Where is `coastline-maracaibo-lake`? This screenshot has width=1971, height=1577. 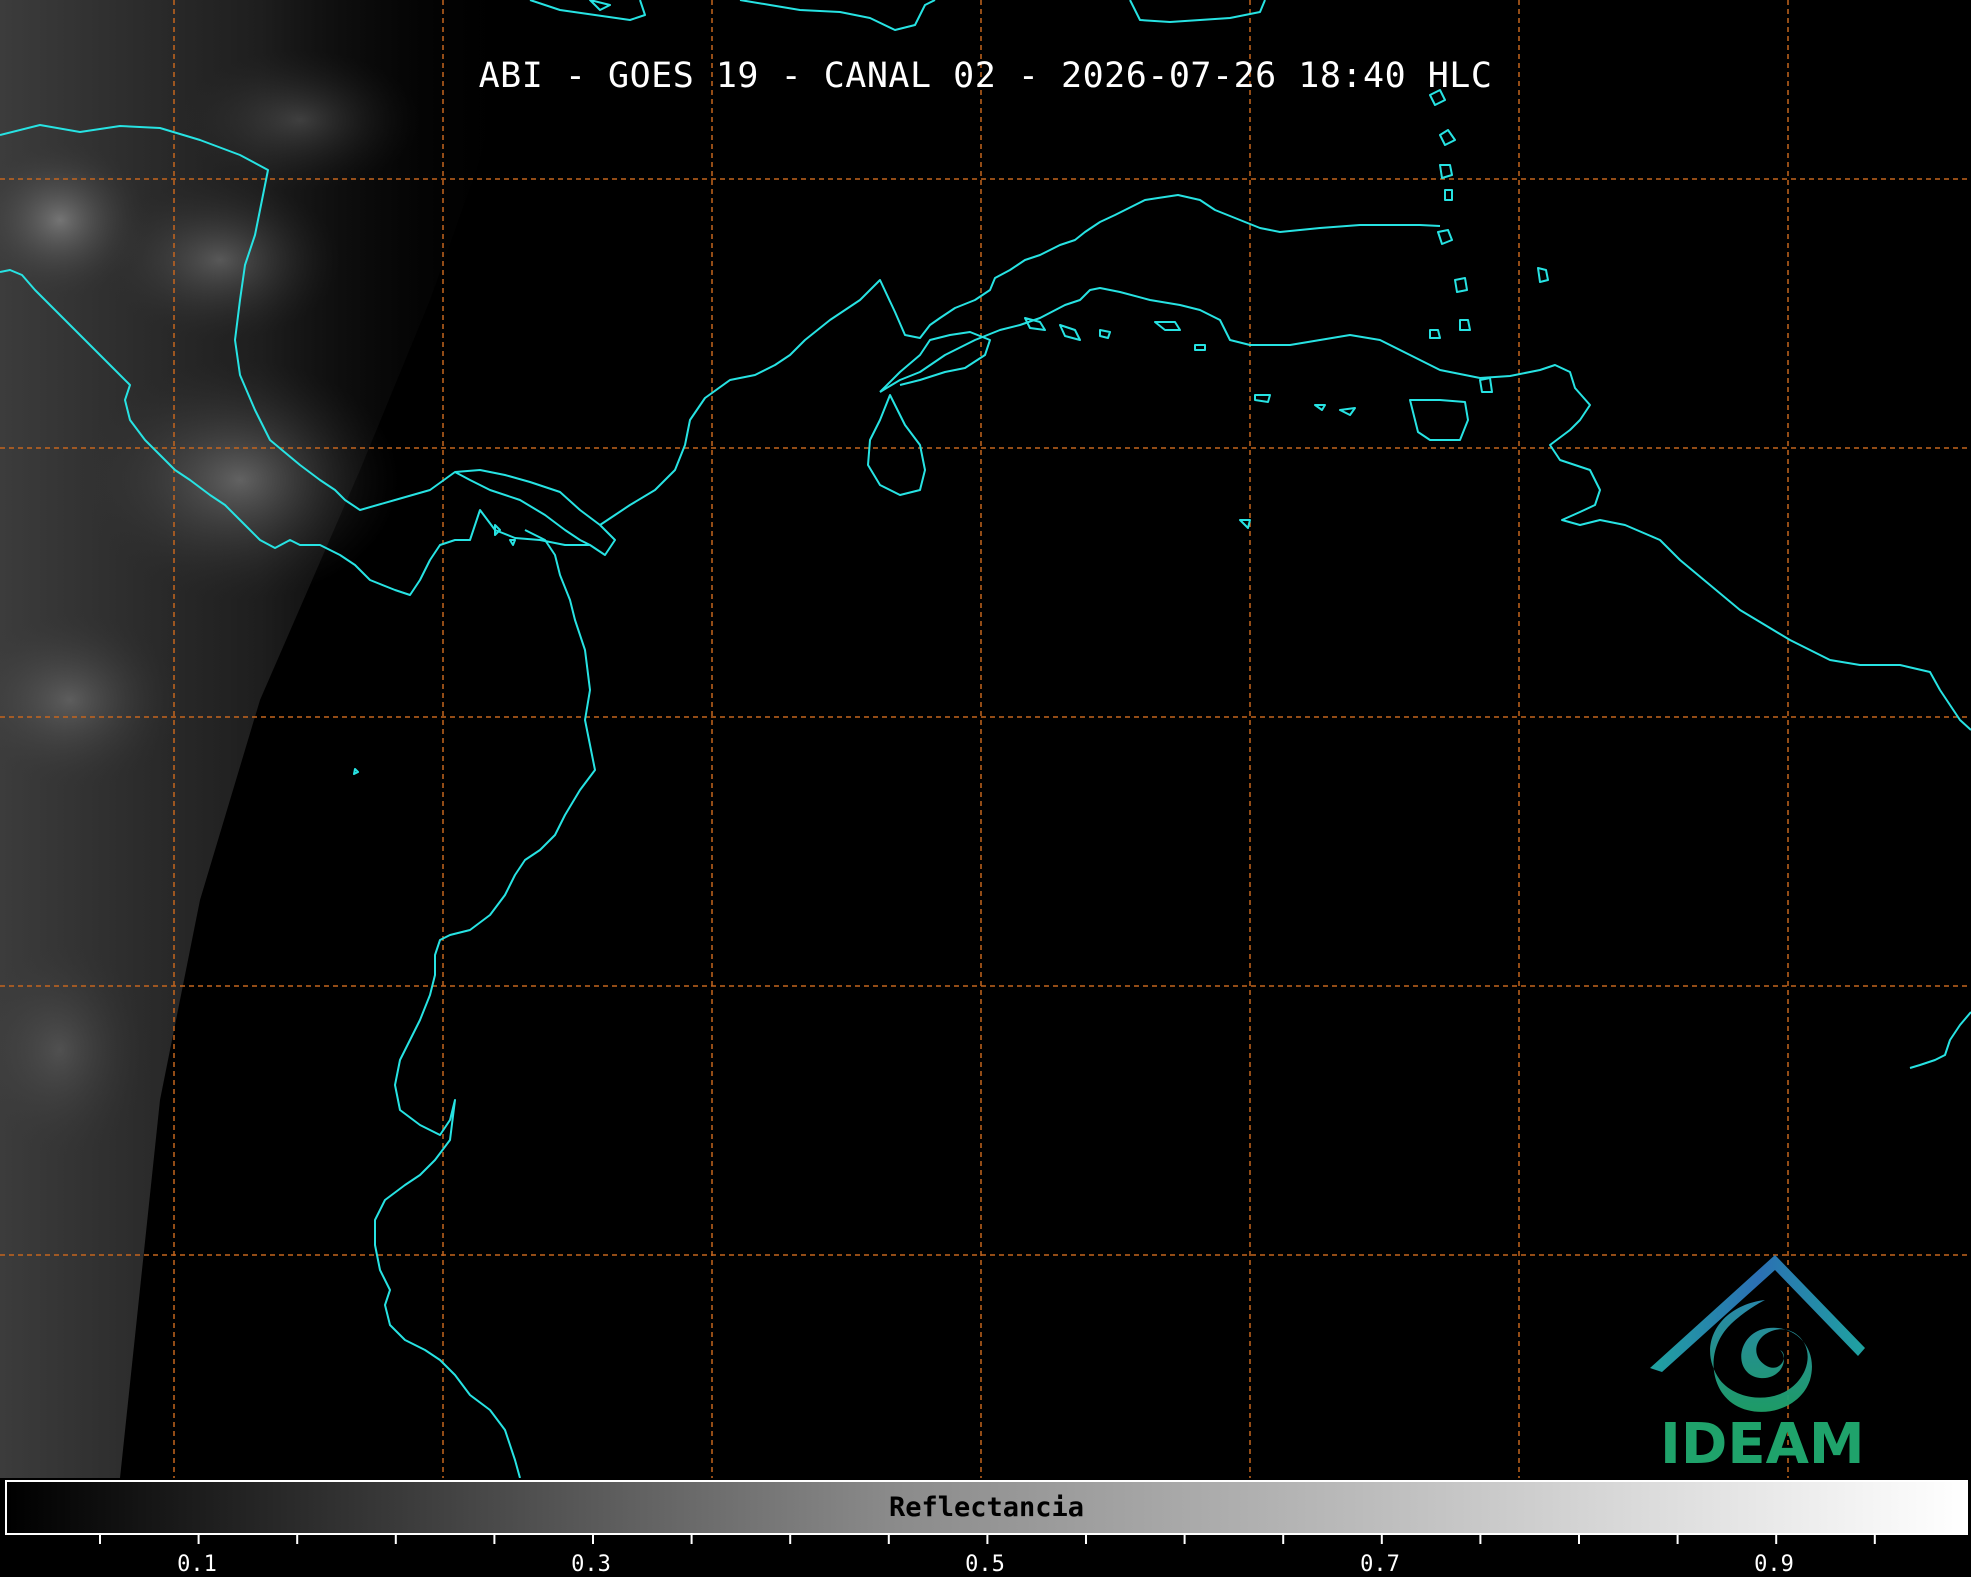 coastline-maracaibo-lake is located at coordinates (896, 445).